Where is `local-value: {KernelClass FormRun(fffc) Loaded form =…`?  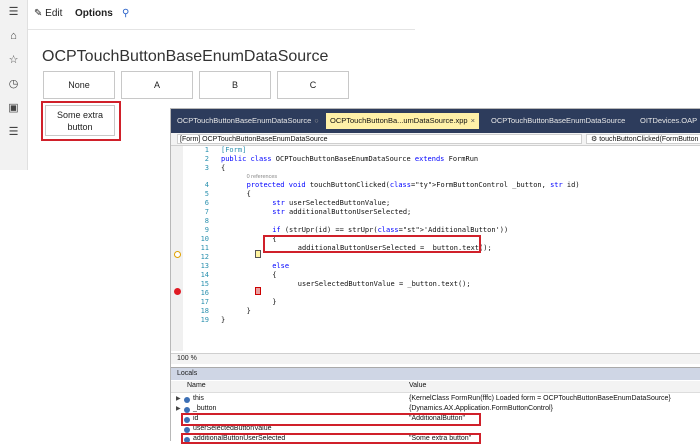 local-value: {KernelClass FormRun(fffc) Loaded form =… is located at coordinates (540, 398).